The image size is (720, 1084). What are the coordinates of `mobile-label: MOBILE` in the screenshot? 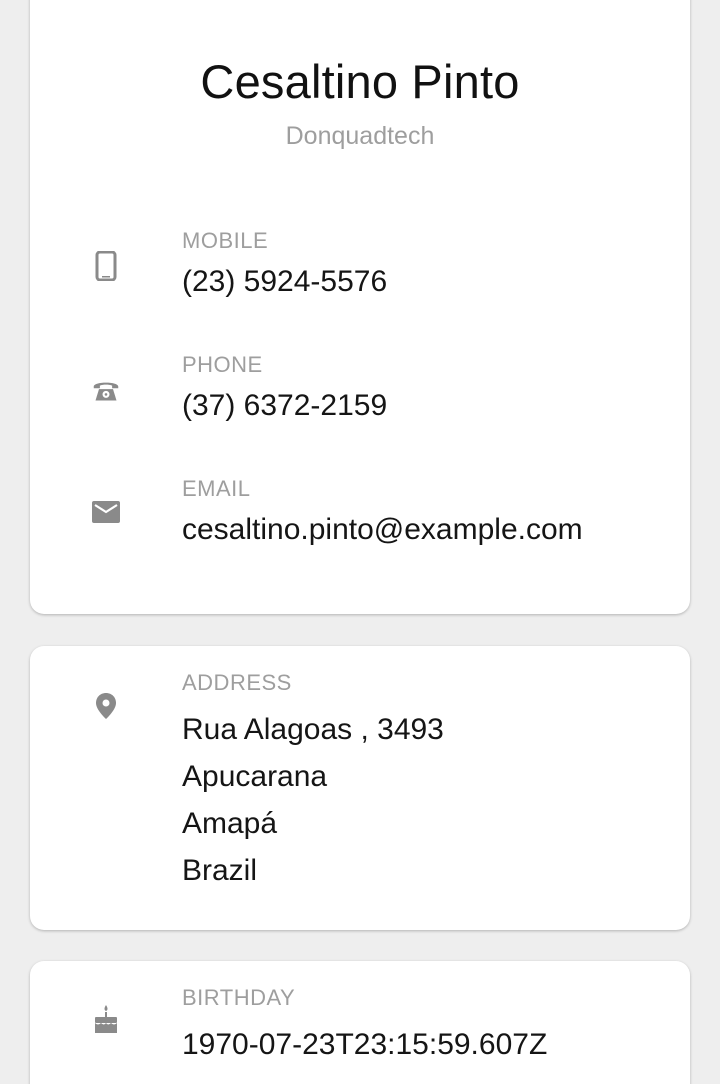 It's located at (225, 240).